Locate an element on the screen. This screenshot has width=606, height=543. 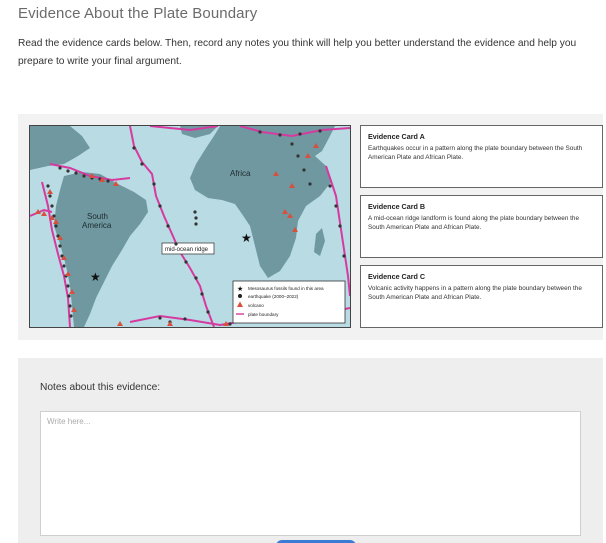
legend-star-icon: ★ is located at coordinates (240, 289).